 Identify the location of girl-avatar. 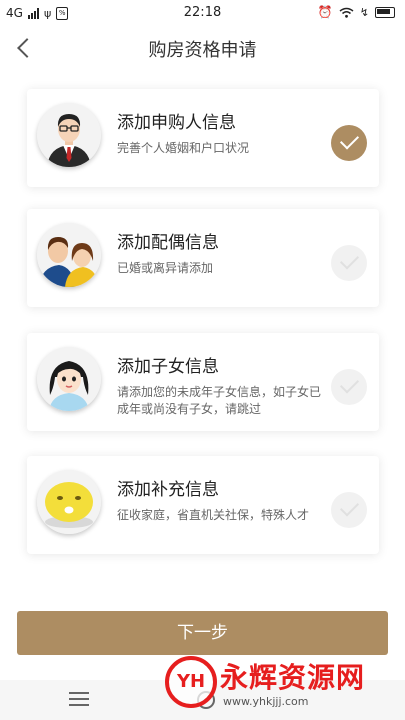
(69, 379).